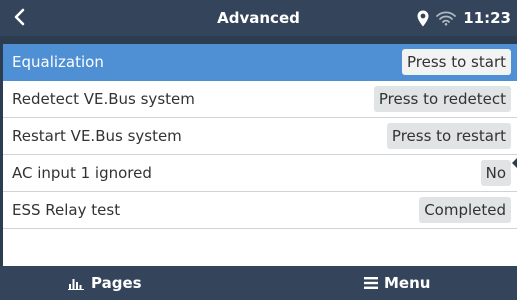 The image size is (517, 300). Describe the element at coordinates (97, 136) in the screenshot. I see `row-label: Restart VE.Bus system` at that location.